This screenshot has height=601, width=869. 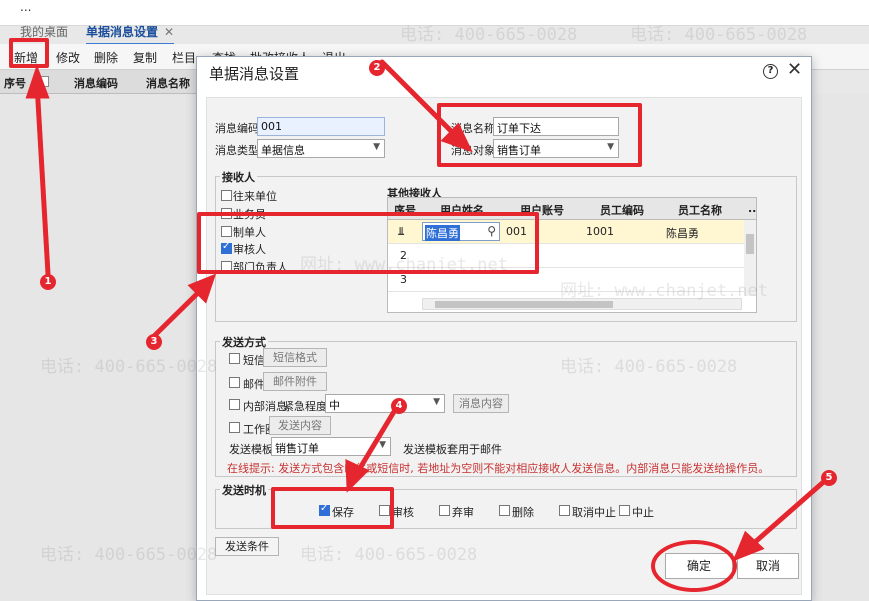 I want to click on mail-label: 邮件, so click(x=254, y=384).